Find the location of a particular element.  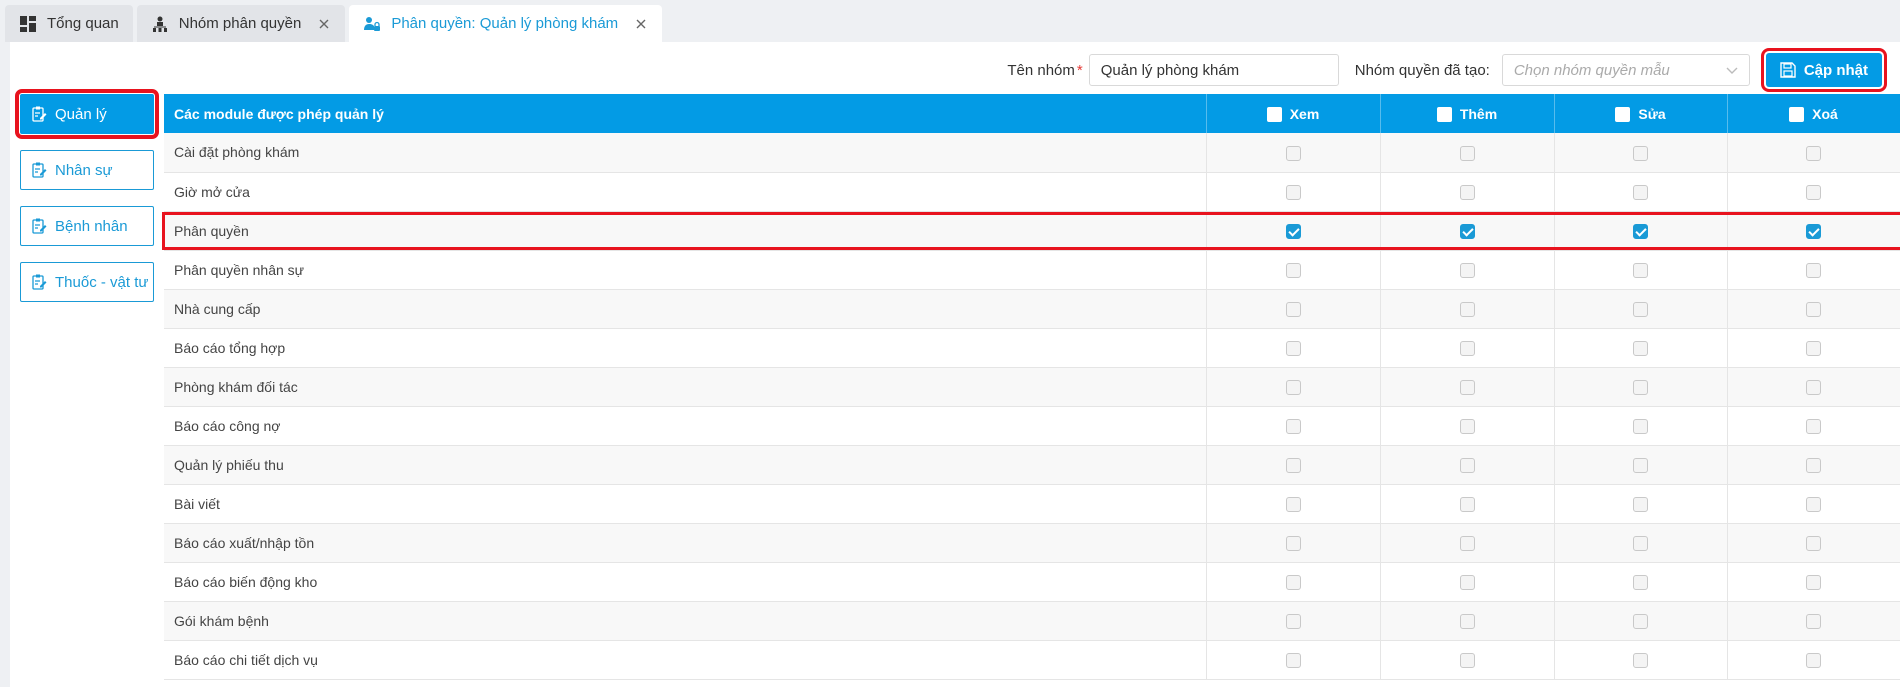

tab-permission-detail: Phân quyền: Quản lý phòng khám is located at coordinates (506, 23).